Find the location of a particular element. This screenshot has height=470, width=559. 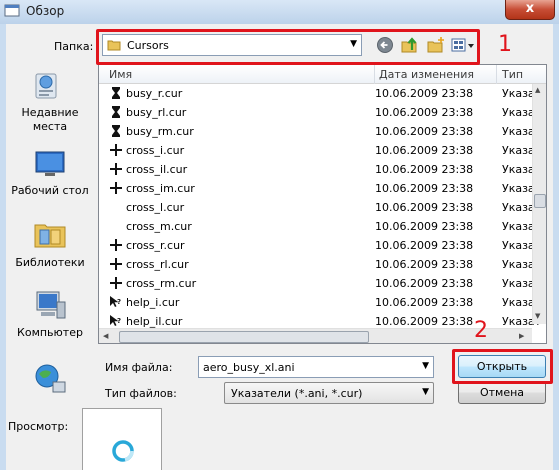

scroll-up-icon: ▲ is located at coordinates (537, 90).